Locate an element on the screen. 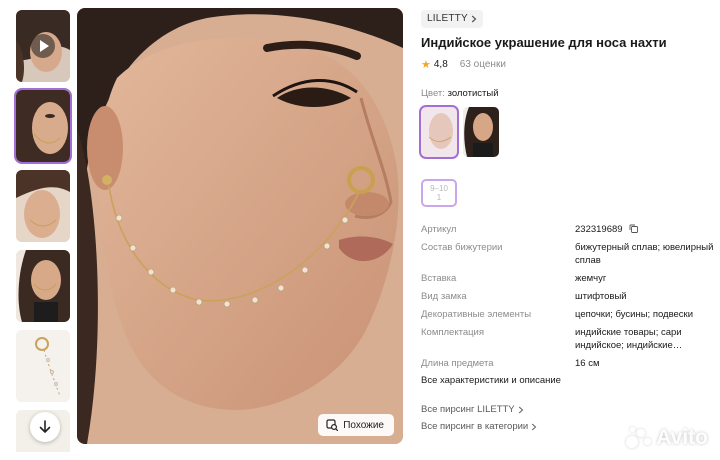 The image size is (720, 460). spec-key: Состав бижутерии is located at coordinates (462, 247).